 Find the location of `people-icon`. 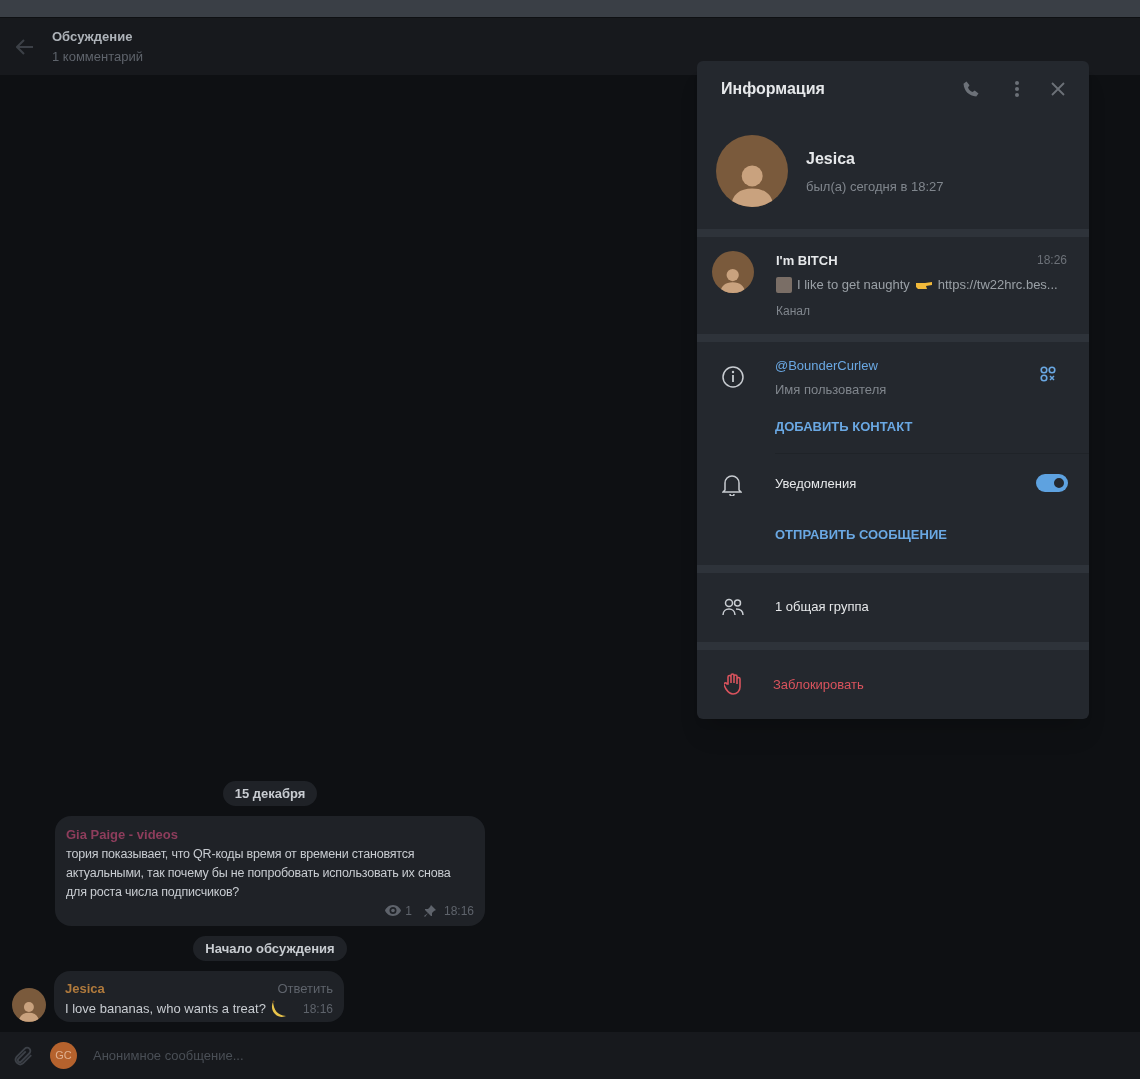

people-icon is located at coordinates (733, 607).